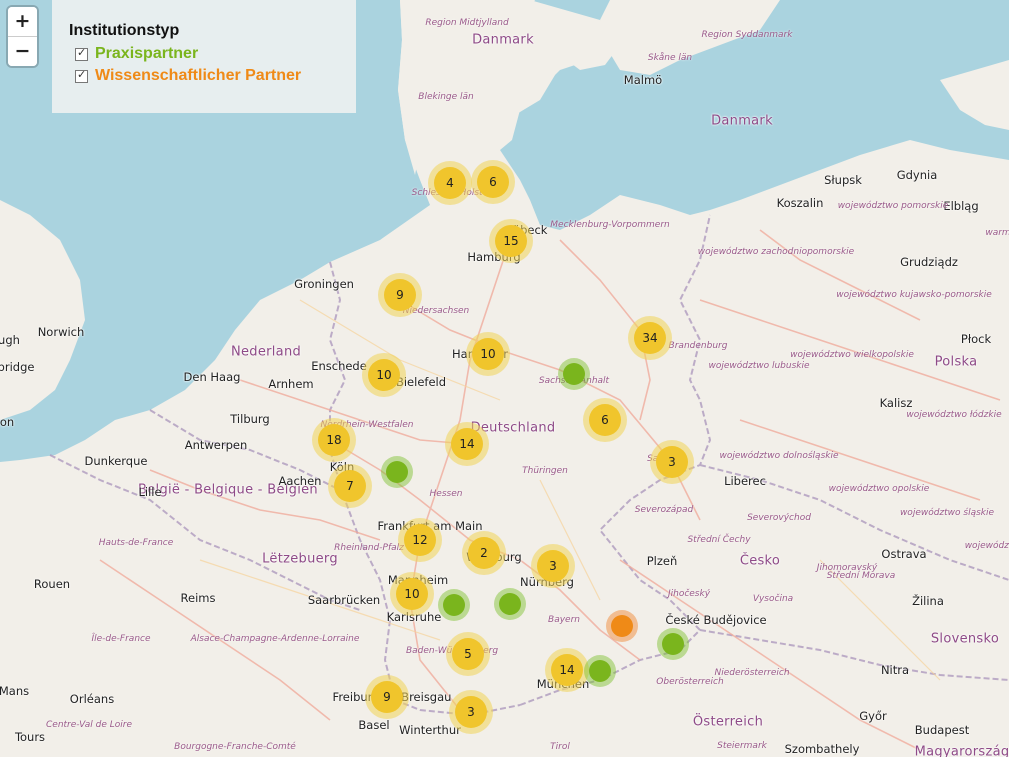  What do you see at coordinates (124, 30) in the screenshot?
I see `legend-title: Institutionstyp` at bounding box center [124, 30].